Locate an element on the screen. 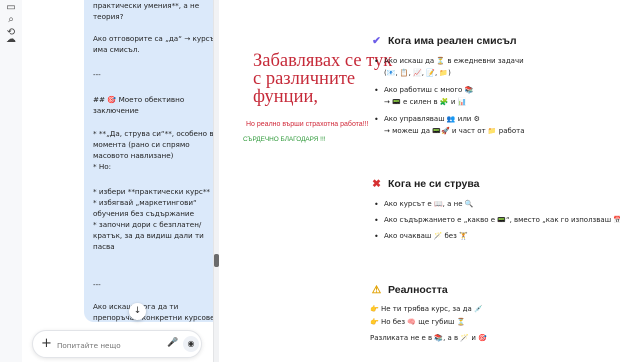 The image size is (620, 362). section-heading-reality: ⚠ Реалността is located at coordinates (409, 290).